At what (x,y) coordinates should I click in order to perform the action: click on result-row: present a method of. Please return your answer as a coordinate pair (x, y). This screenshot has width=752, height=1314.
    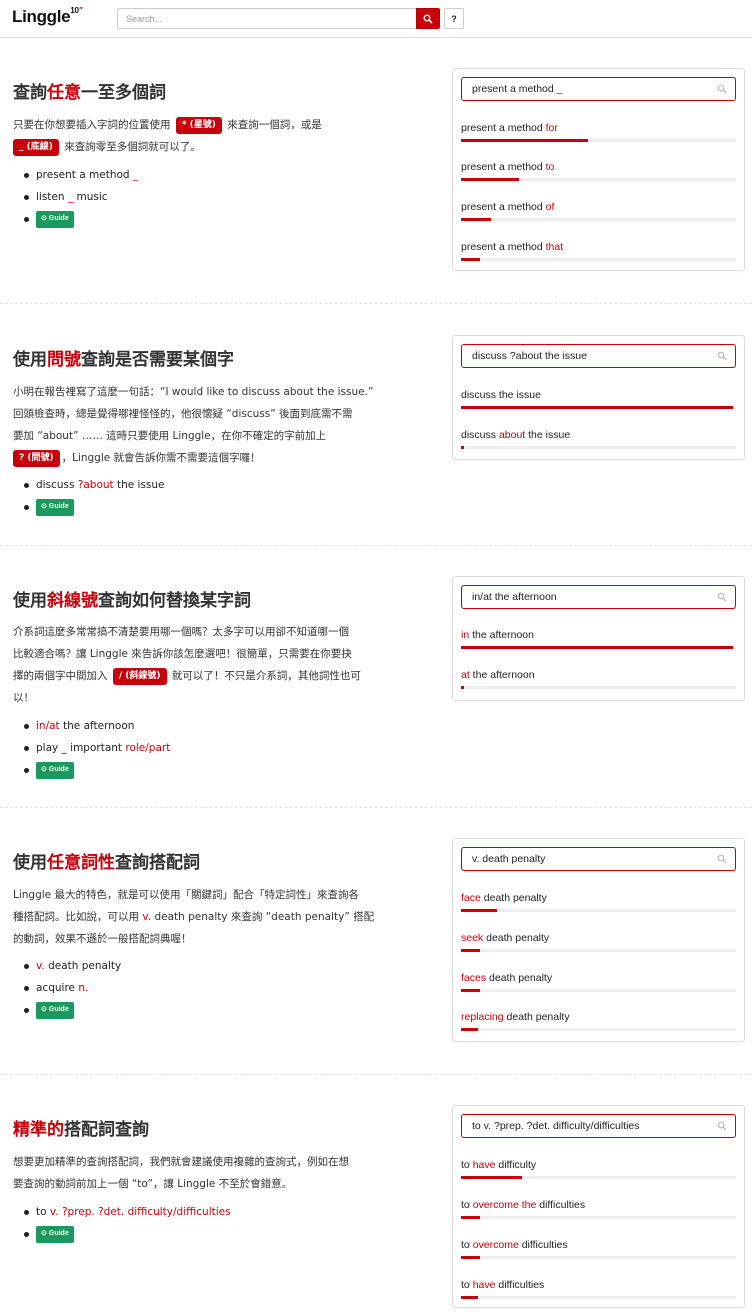
    Looking at the image, I should click on (598, 211).